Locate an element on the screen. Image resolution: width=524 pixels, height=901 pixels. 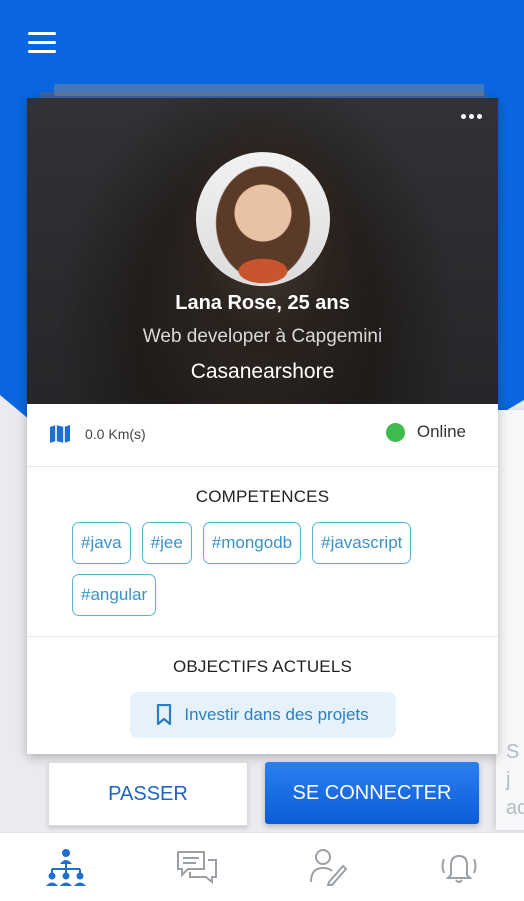
status-text: Online is located at coordinates (441, 431).